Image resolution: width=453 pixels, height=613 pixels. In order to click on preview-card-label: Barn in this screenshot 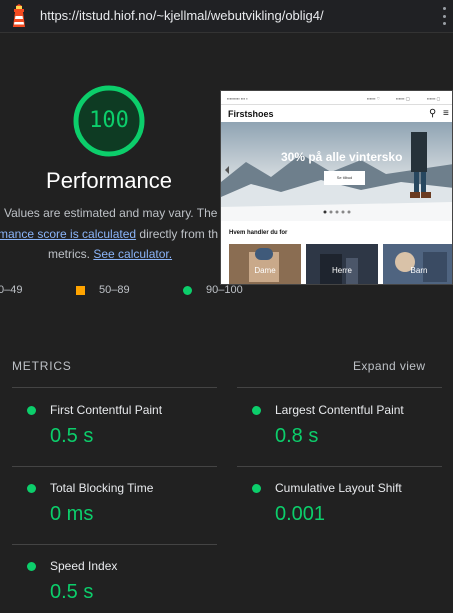, I will do `click(419, 270)`.